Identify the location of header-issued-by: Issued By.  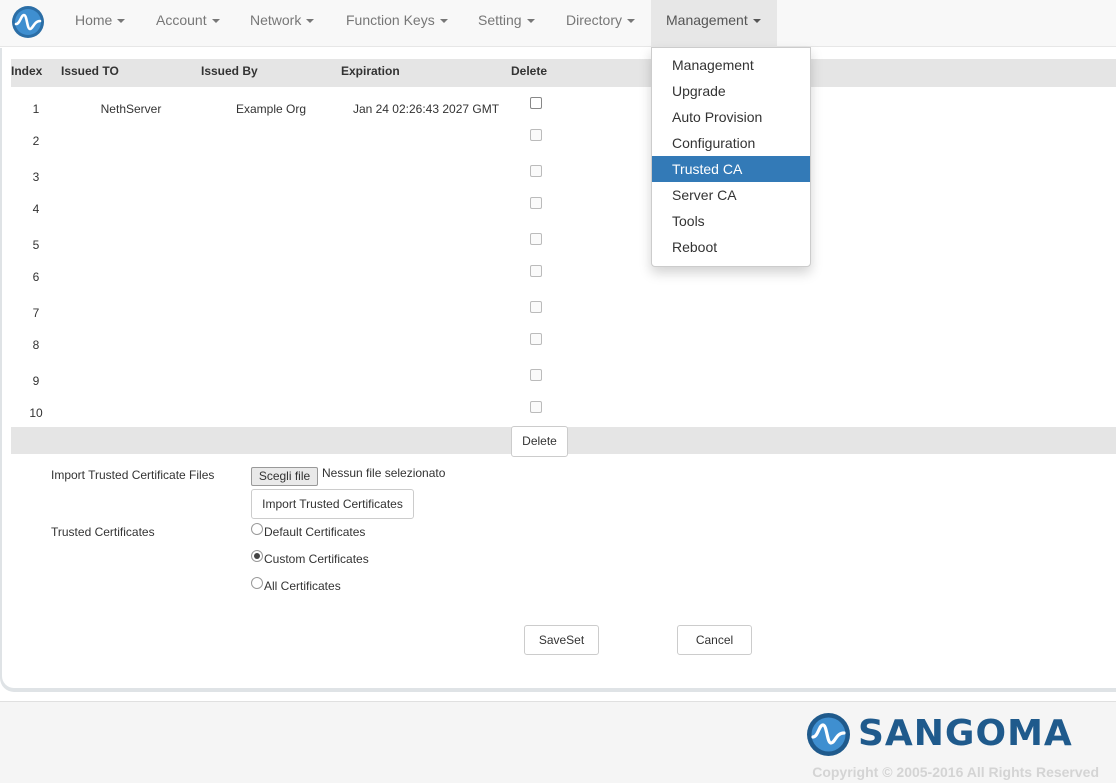
(229, 71).